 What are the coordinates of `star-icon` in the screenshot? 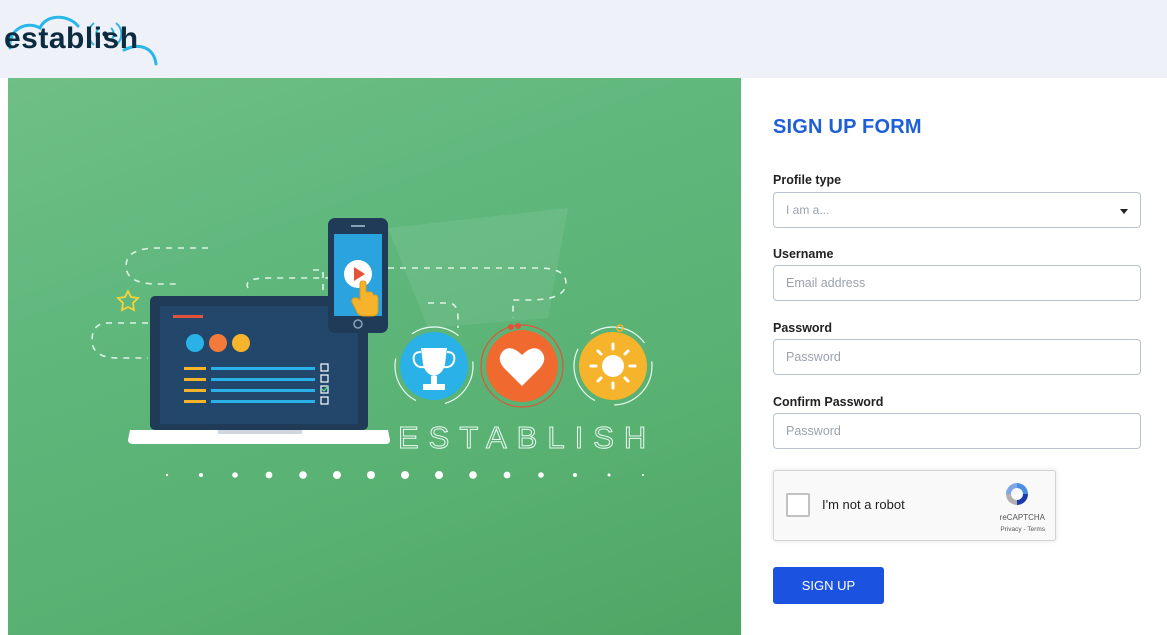 It's located at (128, 300).